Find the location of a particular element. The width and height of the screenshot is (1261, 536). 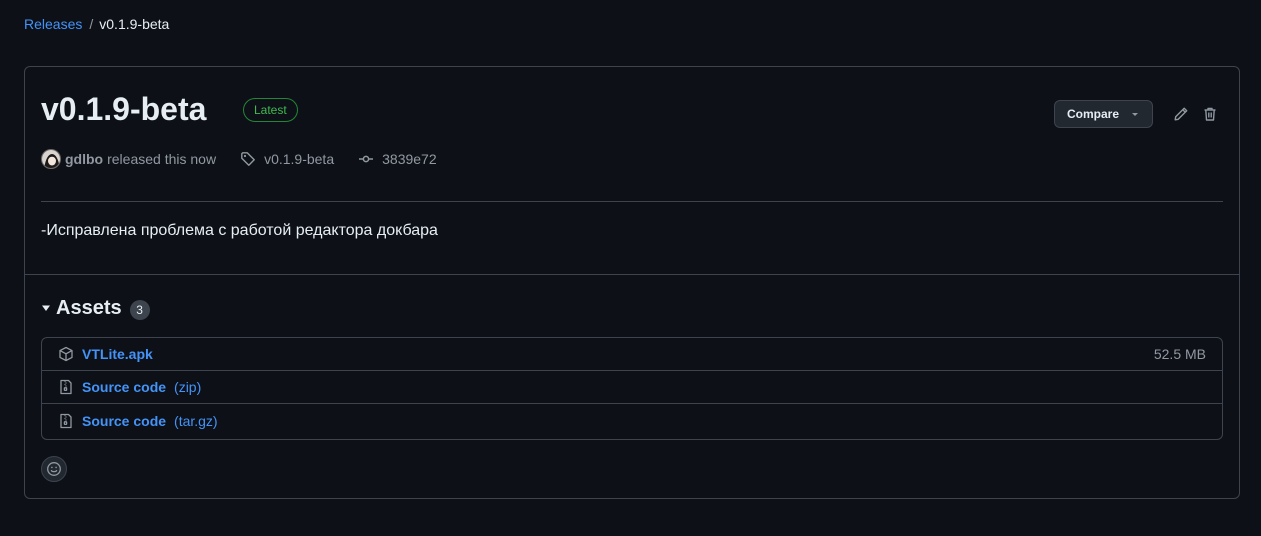

trash-icon is located at coordinates (1210, 114).